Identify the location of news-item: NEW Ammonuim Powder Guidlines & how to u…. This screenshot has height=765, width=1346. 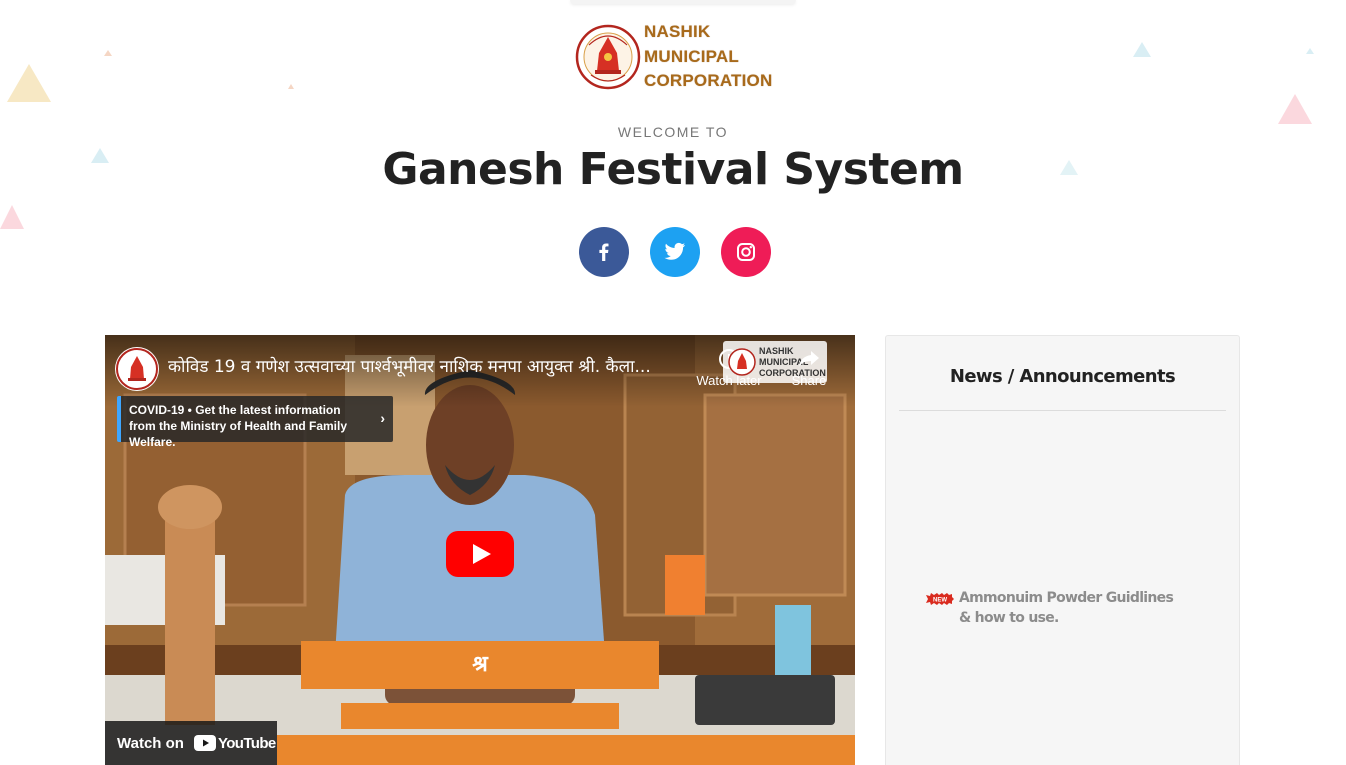
(1056, 608).